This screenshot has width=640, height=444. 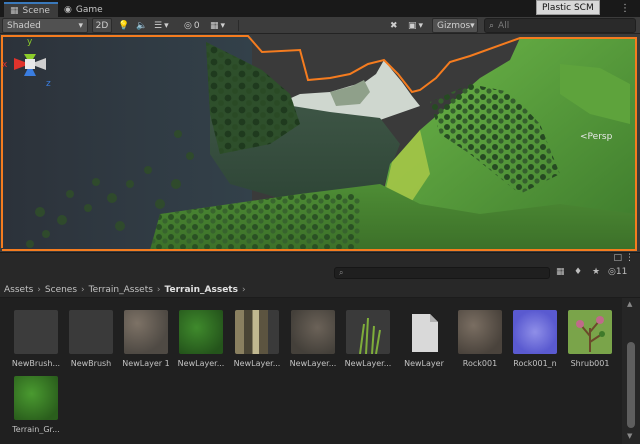 I want to click on tab-scene: ▦ Scene, so click(x=31, y=9).